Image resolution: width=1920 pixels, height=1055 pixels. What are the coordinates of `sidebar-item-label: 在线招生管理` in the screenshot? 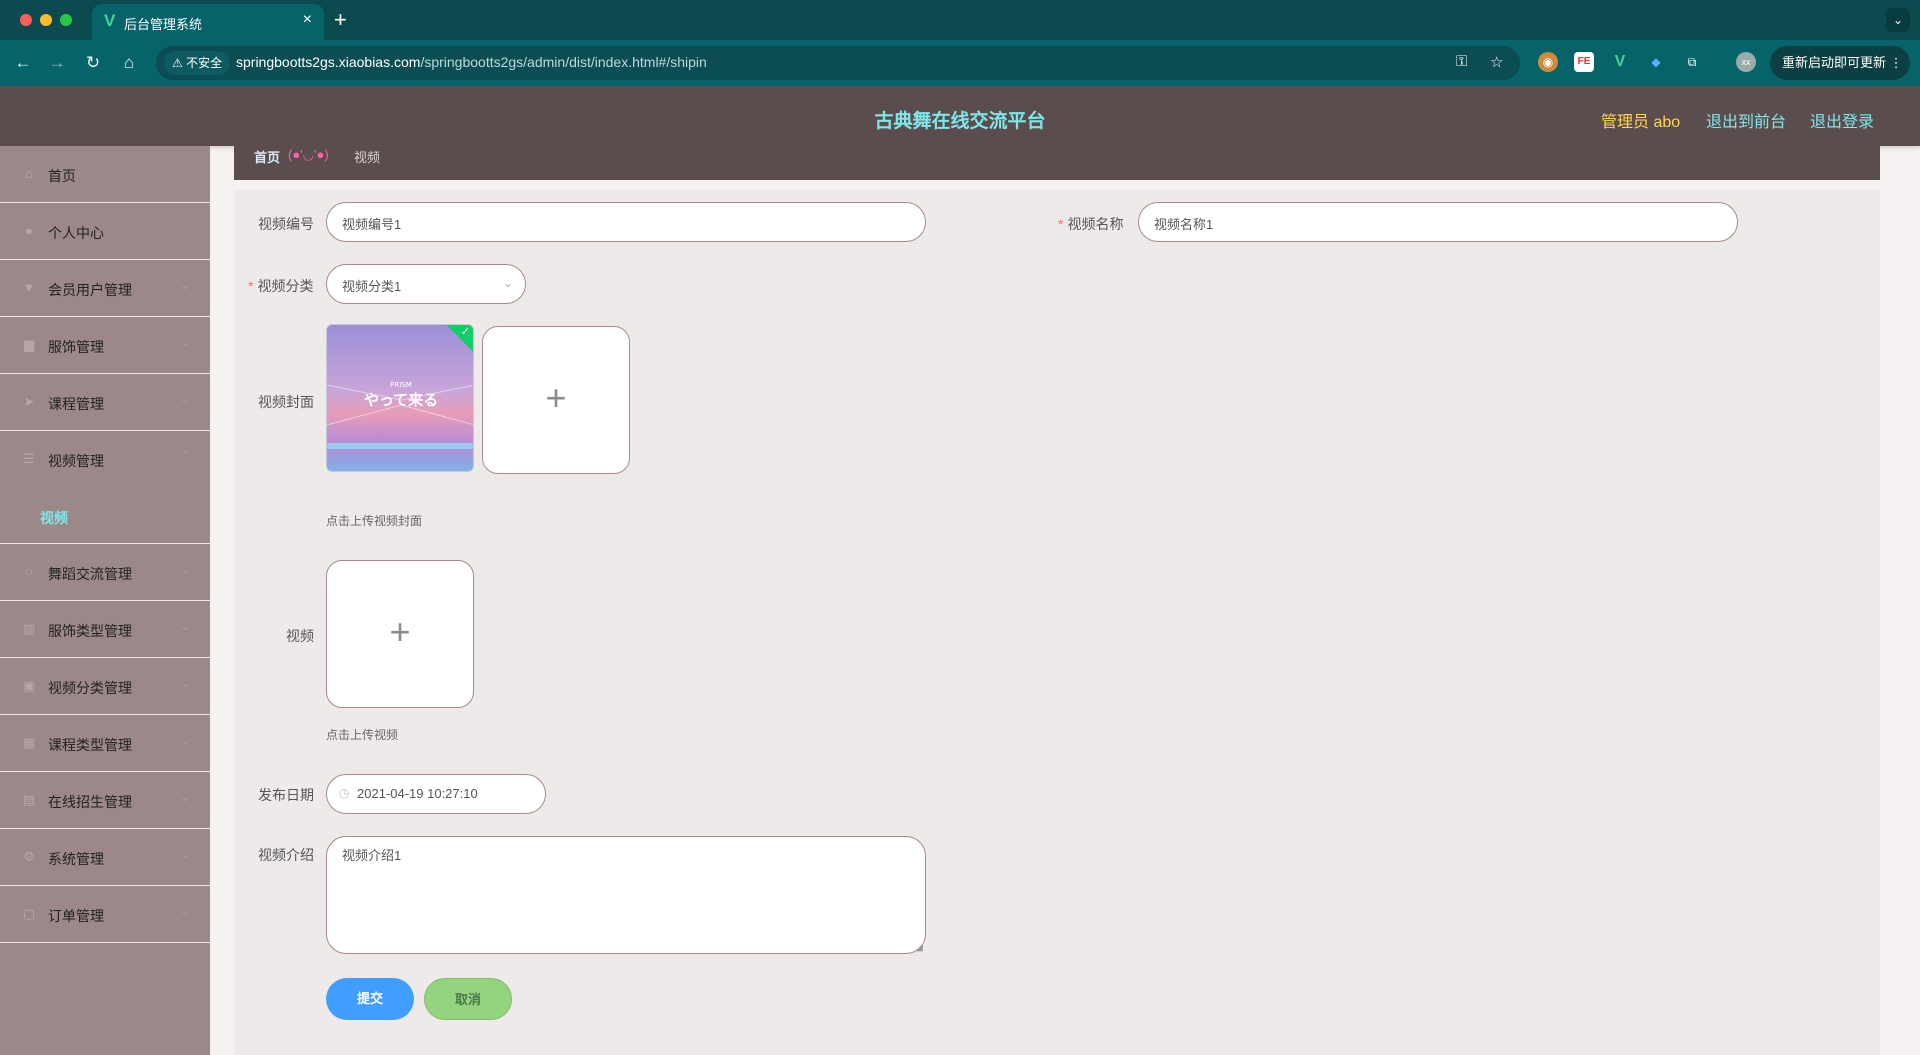 It's located at (90, 802).